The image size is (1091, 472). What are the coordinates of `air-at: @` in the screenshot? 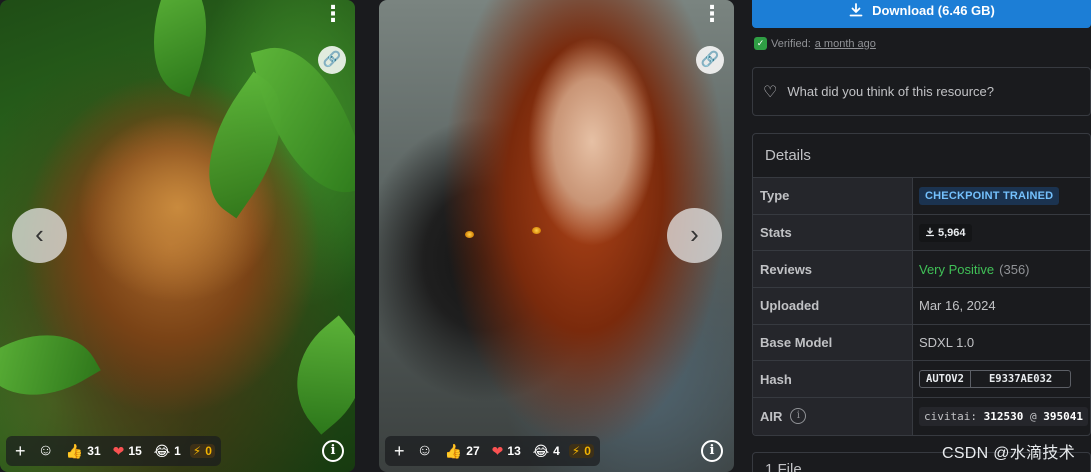 It's located at (1033, 416).